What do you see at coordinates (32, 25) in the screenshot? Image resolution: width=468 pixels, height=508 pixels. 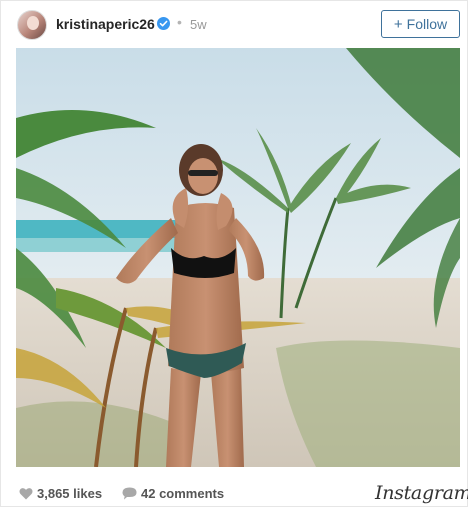 I see `avatar` at bounding box center [32, 25].